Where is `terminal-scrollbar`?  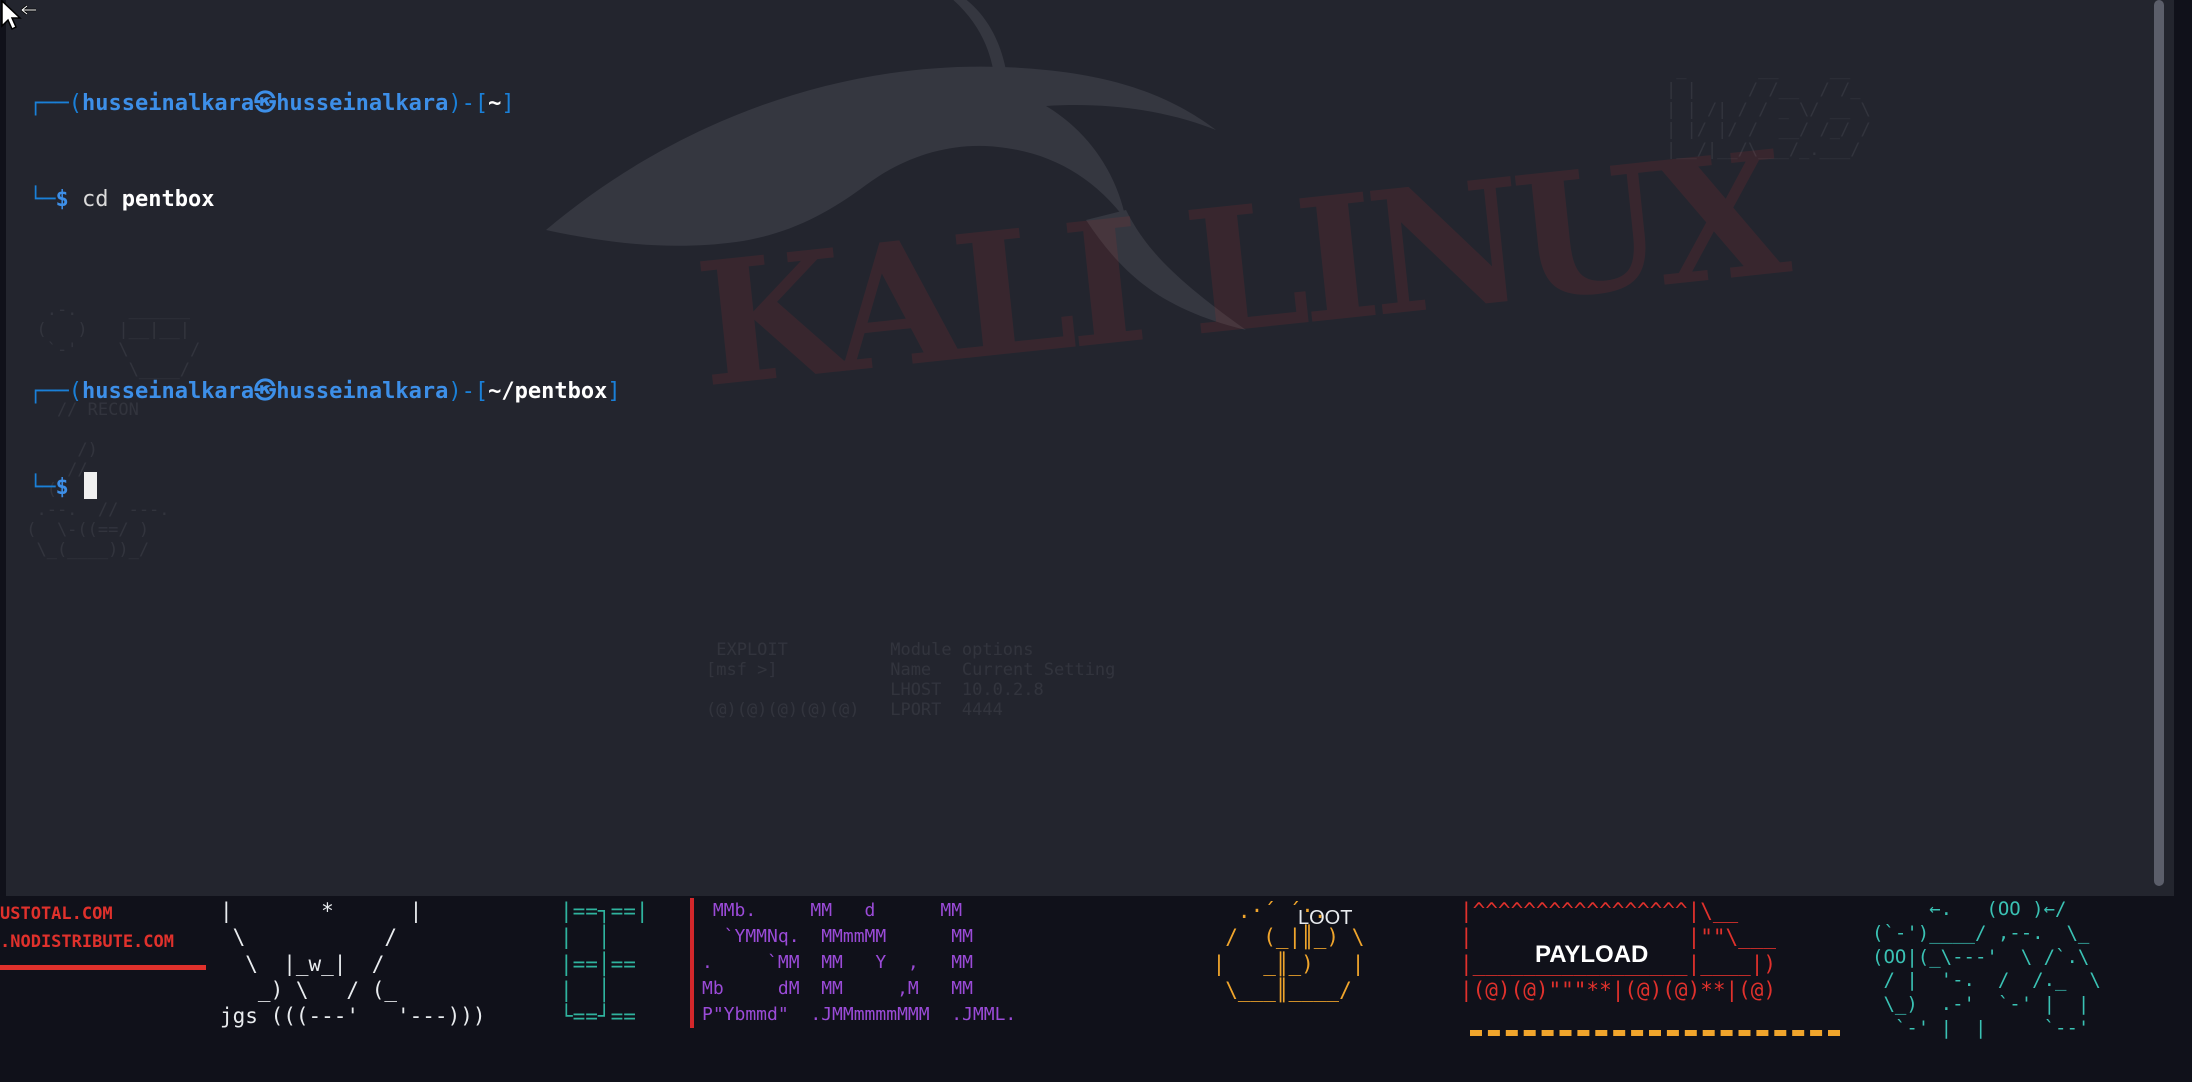 terminal-scrollbar is located at coordinates (2159, 448).